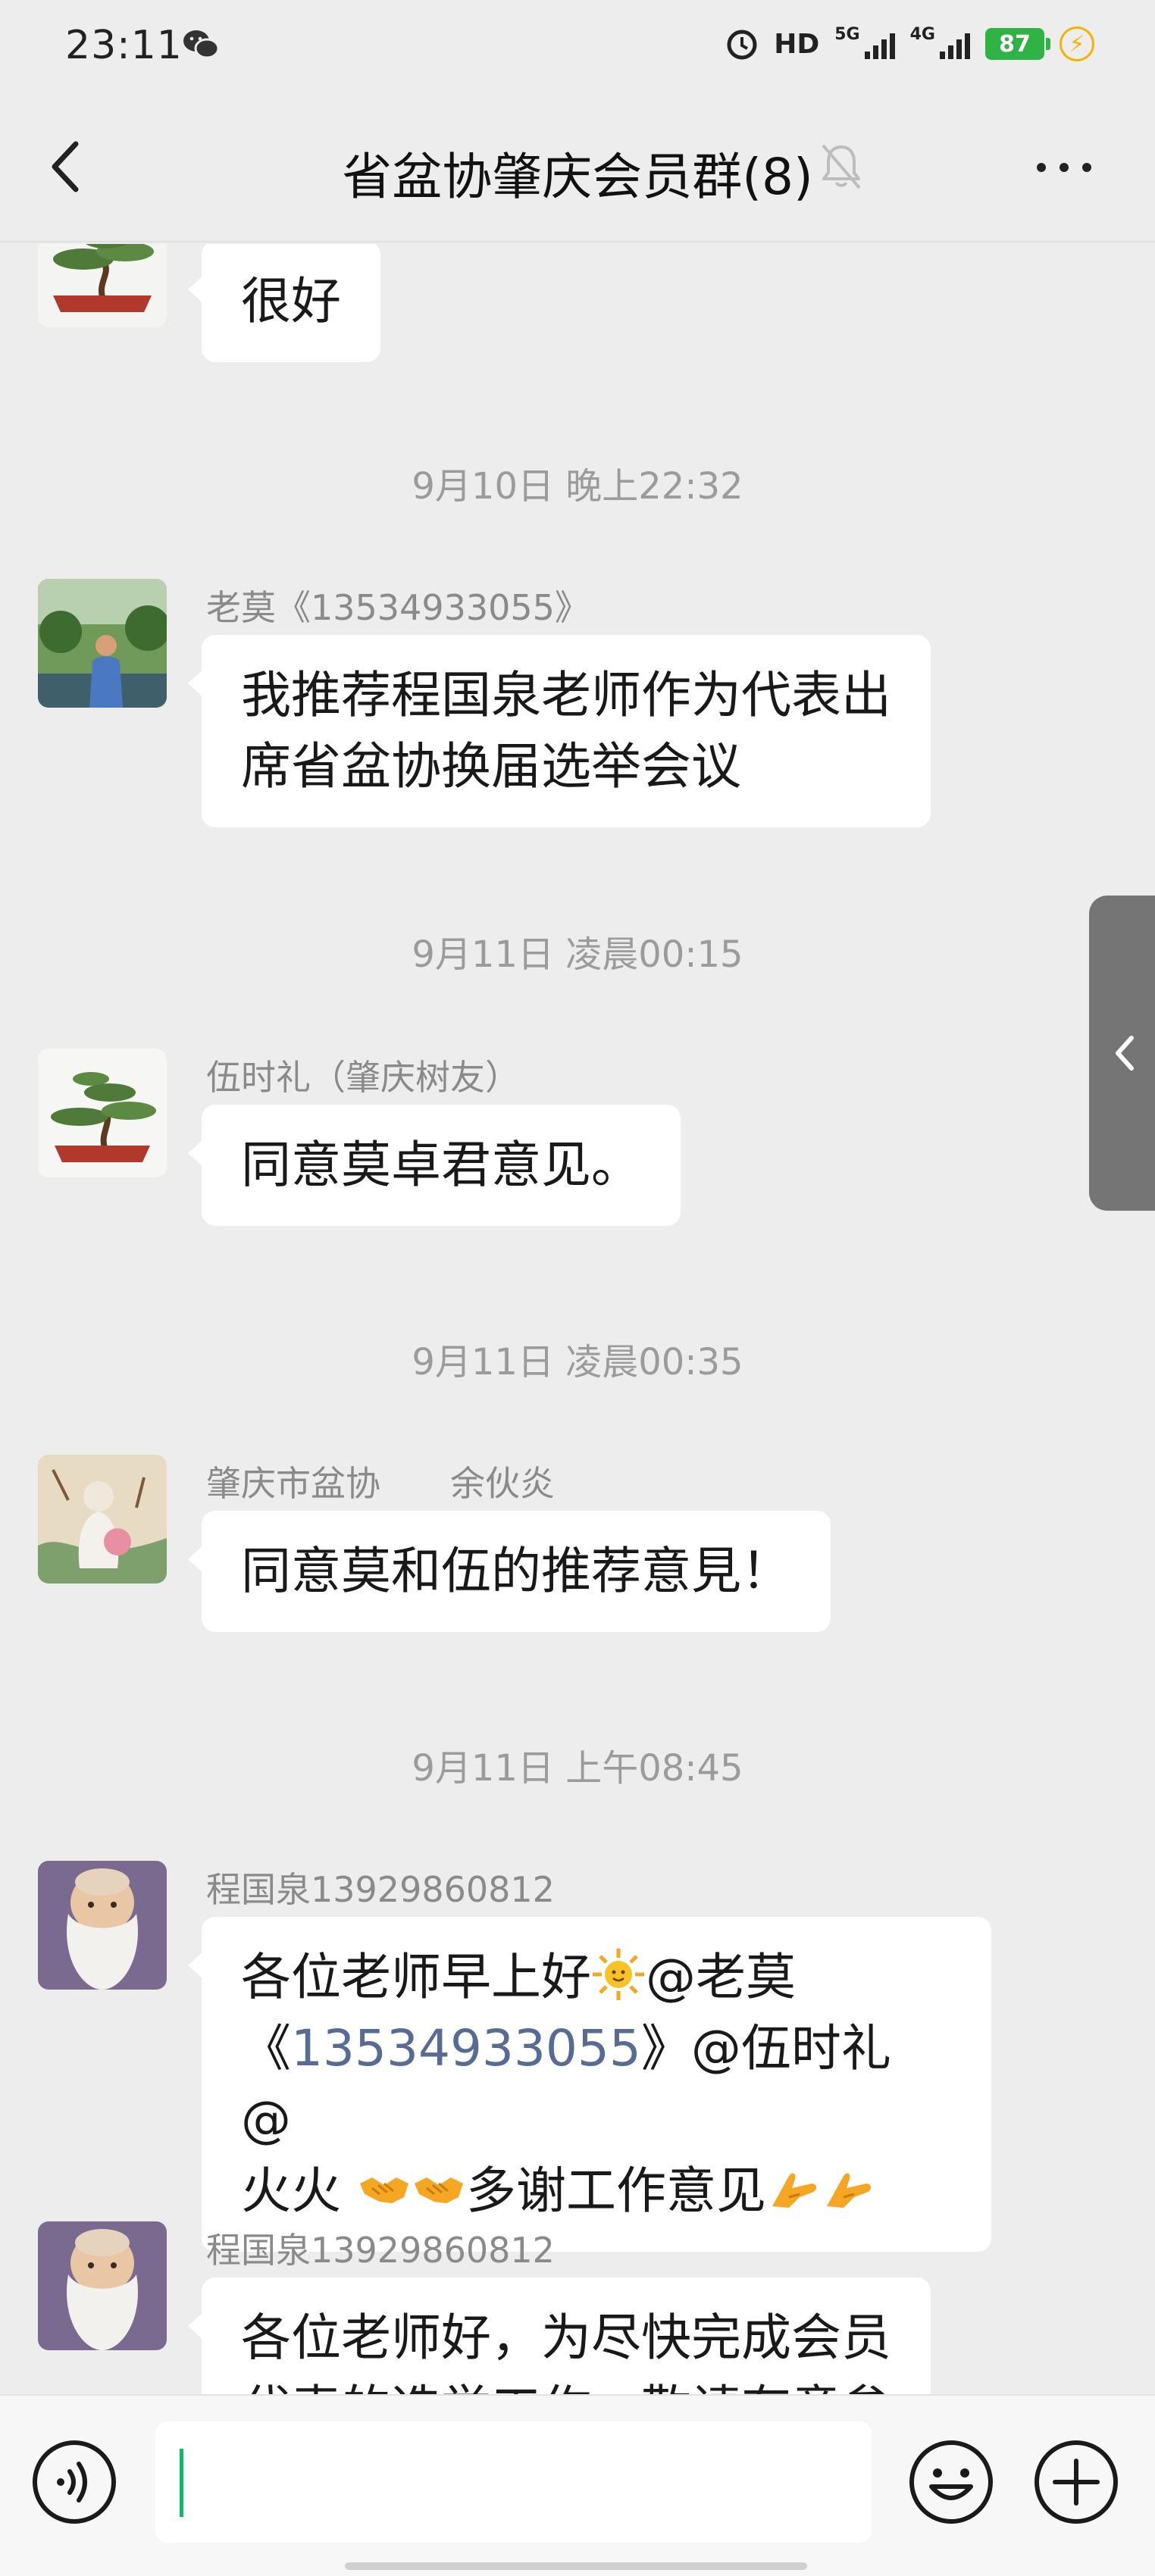 Image resolution: width=1155 pixels, height=2576 pixels. What do you see at coordinates (576, 2566) in the screenshot?
I see `home-indicator` at bounding box center [576, 2566].